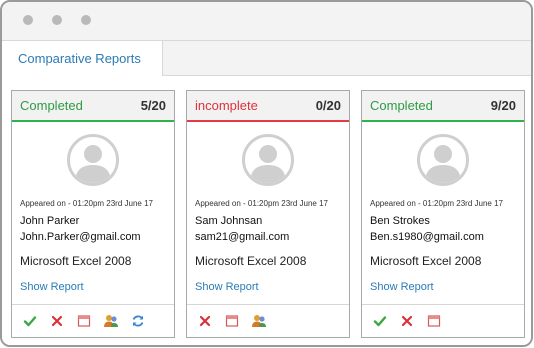 This screenshot has height=348, width=534. I want to click on status-label: incomplete, so click(226, 105).